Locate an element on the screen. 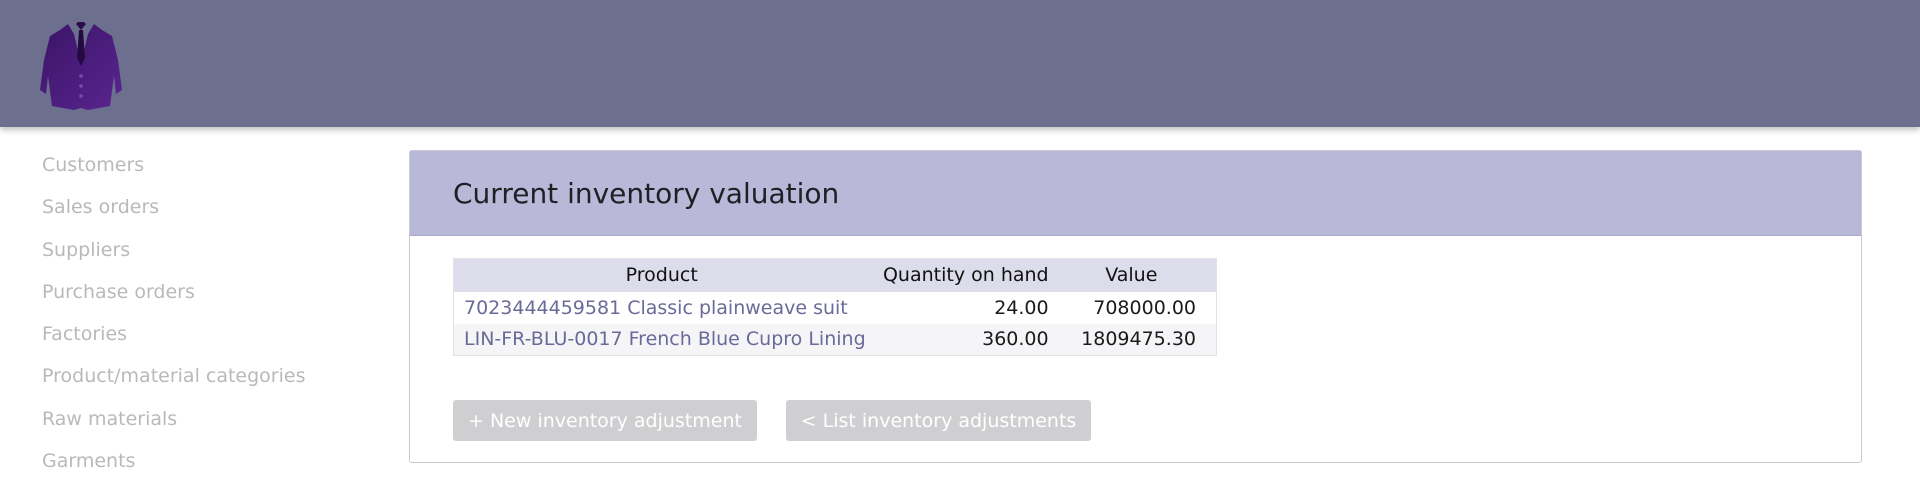  value-cell: 708000.00 is located at coordinates (1141, 307).